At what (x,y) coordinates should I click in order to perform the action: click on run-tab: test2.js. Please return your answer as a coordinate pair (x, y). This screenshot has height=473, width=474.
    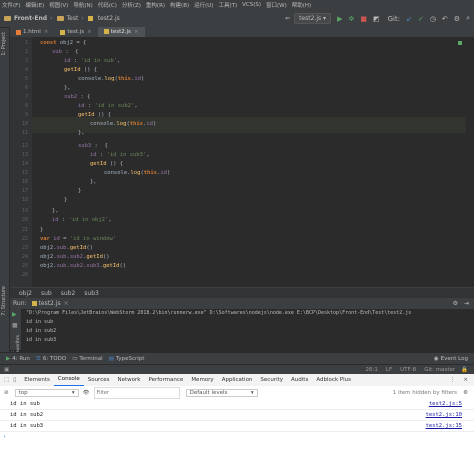
    Looking at the image, I should click on (50, 303).